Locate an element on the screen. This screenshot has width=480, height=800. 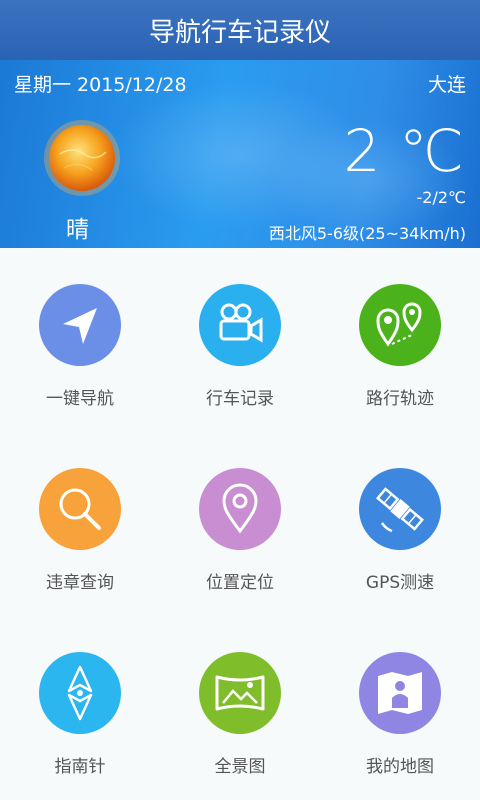
navigation-arrow-icon is located at coordinates (80, 325).